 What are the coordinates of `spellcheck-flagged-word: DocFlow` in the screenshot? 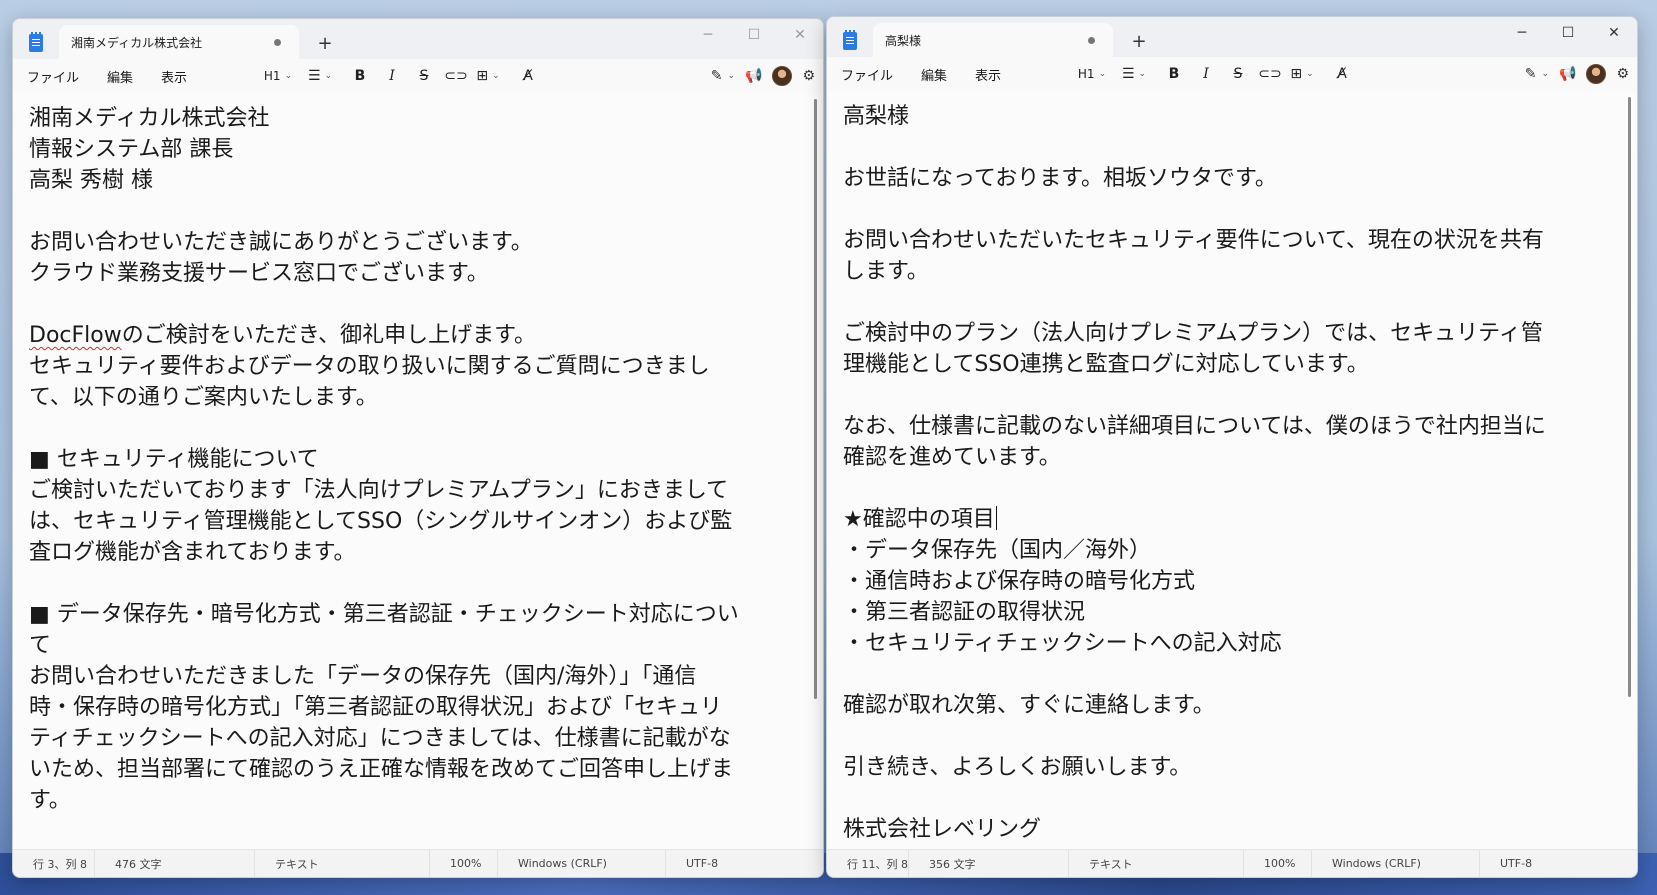 It's located at (75, 335).